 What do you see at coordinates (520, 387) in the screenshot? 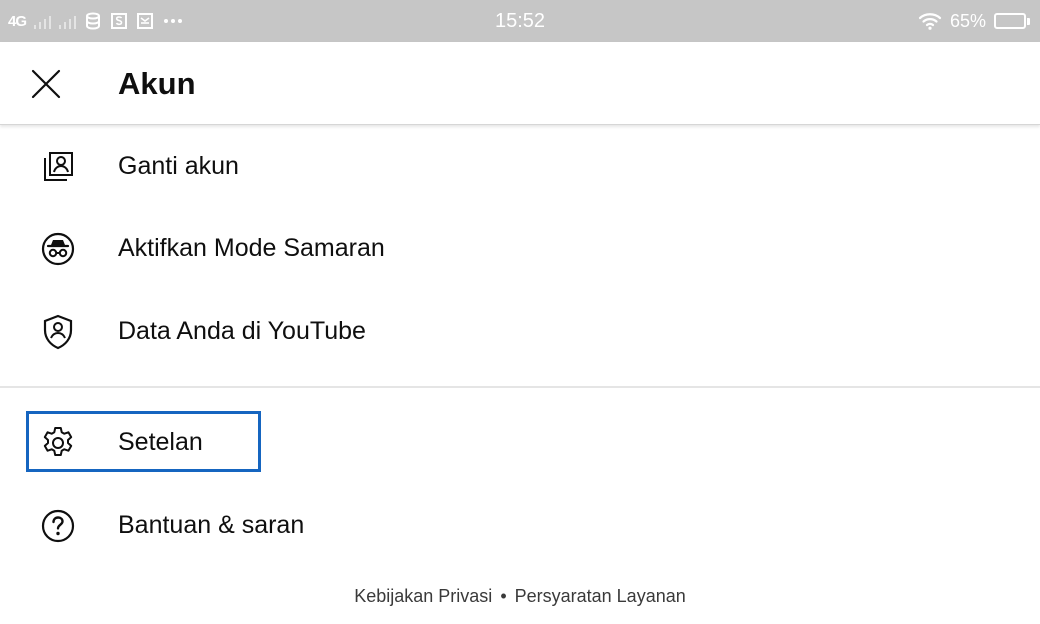
I see `menu-divider` at bounding box center [520, 387].